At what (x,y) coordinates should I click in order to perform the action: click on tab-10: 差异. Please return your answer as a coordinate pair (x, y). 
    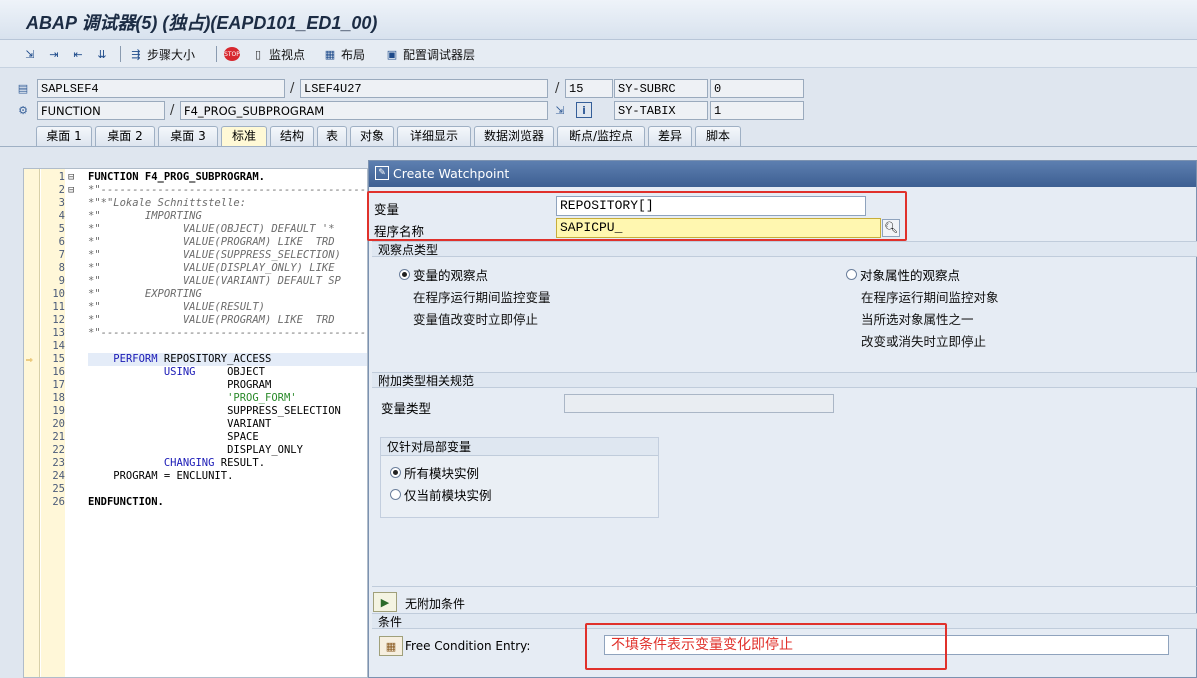
    Looking at the image, I should click on (670, 136).